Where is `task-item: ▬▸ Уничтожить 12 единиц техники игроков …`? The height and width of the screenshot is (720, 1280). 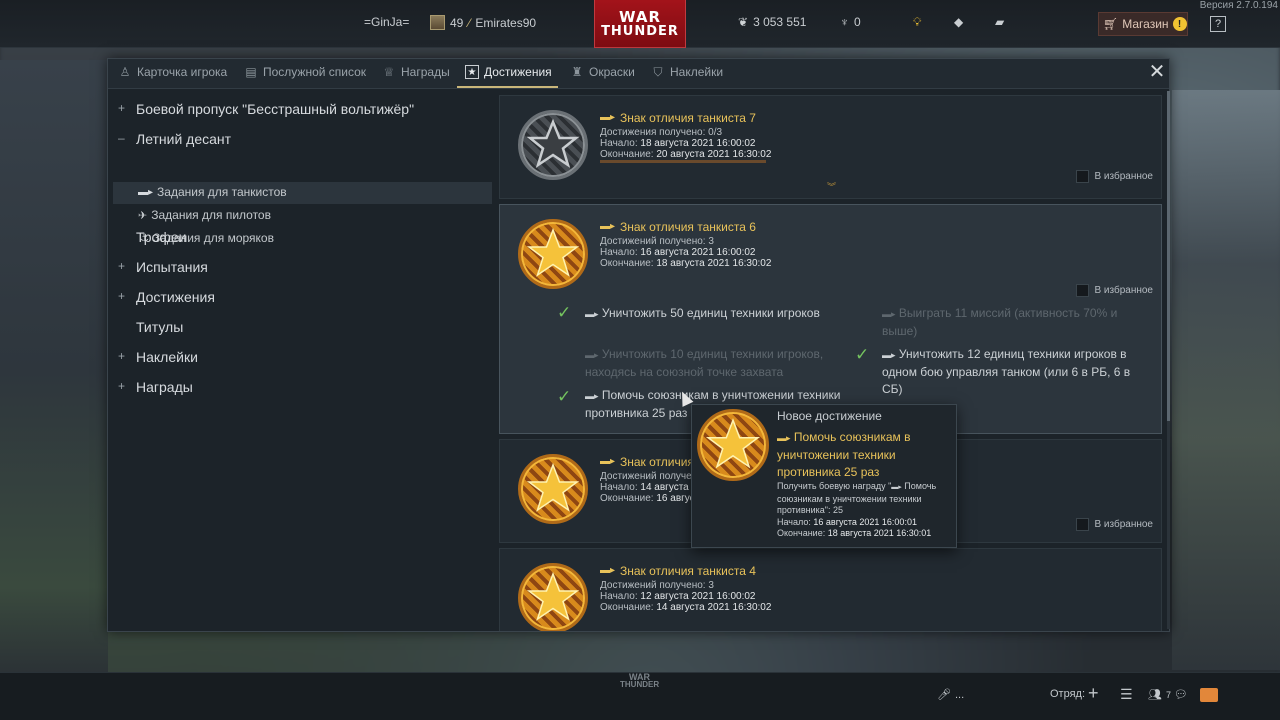
task-item: ▬▸ Уничтожить 12 единиц техники игроков … is located at coordinates (1017, 372).